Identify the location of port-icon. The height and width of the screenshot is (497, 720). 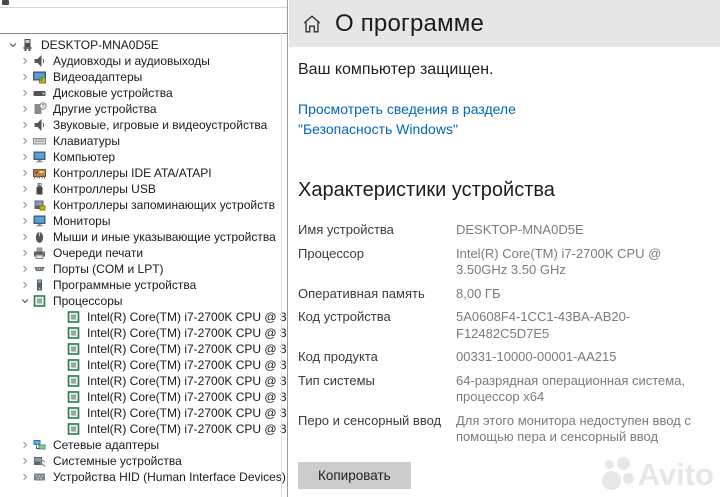
(39, 269).